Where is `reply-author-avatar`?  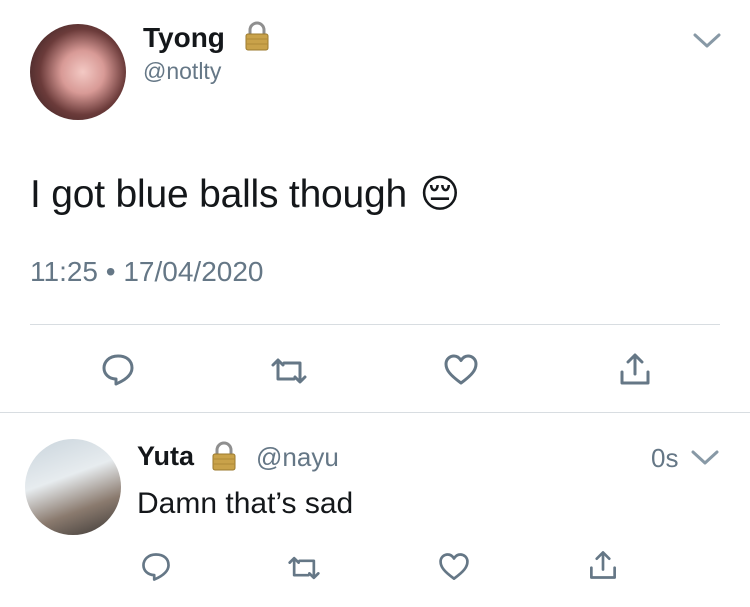
reply-author-avatar is located at coordinates (73, 487).